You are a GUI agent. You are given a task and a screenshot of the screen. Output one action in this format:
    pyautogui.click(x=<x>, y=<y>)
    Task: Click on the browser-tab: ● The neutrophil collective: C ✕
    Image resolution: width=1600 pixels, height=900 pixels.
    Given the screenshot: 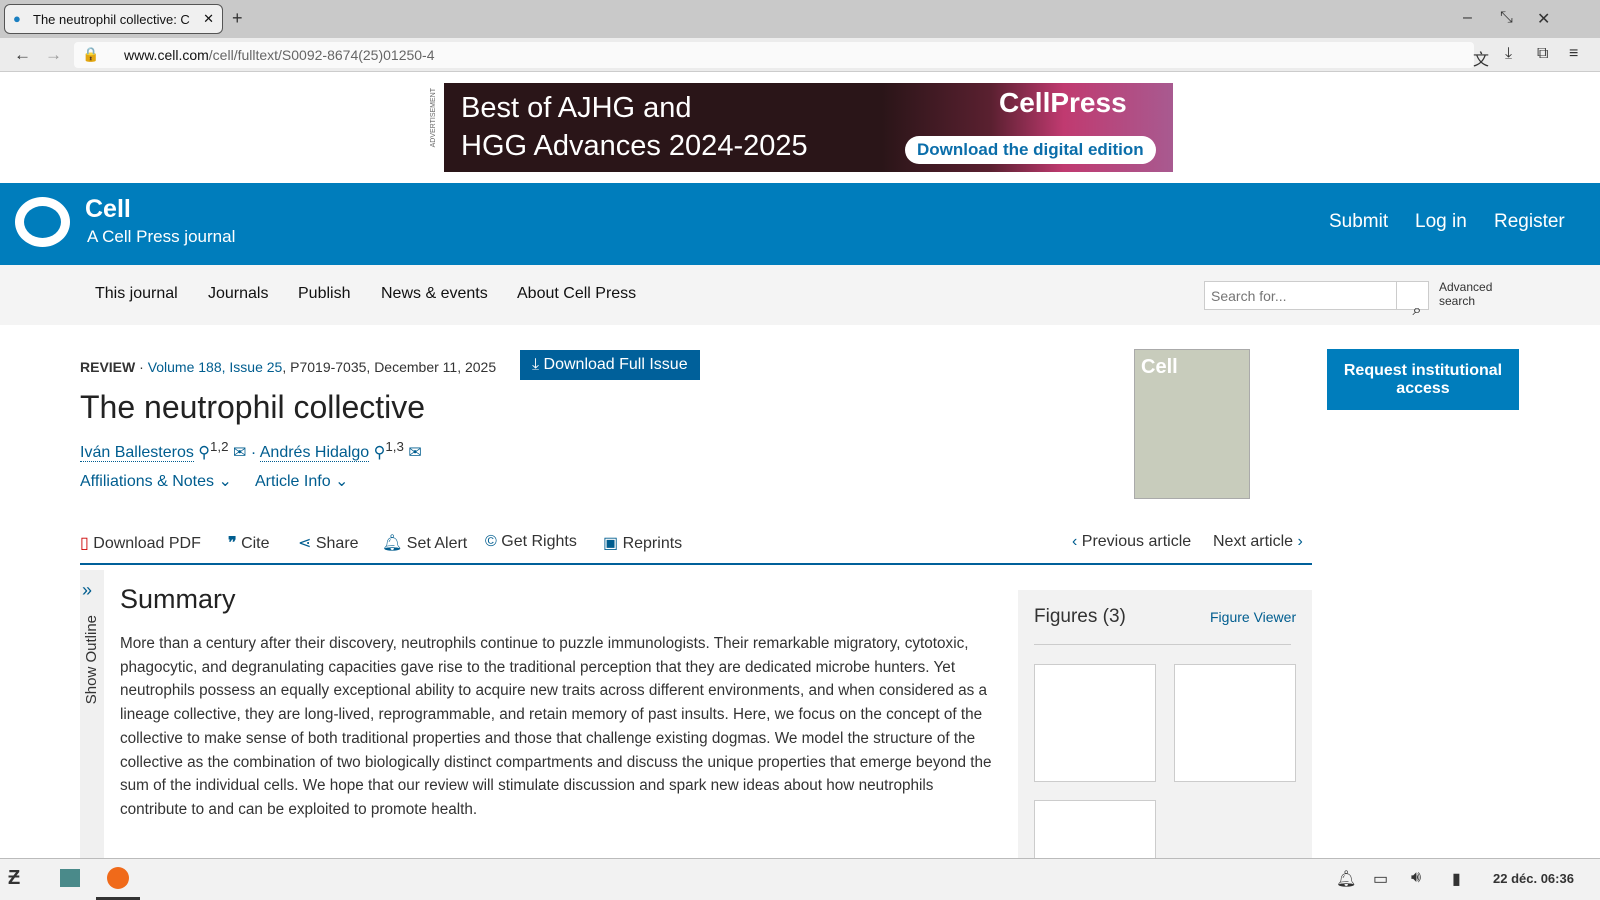 What is the action you would take?
    pyautogui.click(x=113, y=19)
    